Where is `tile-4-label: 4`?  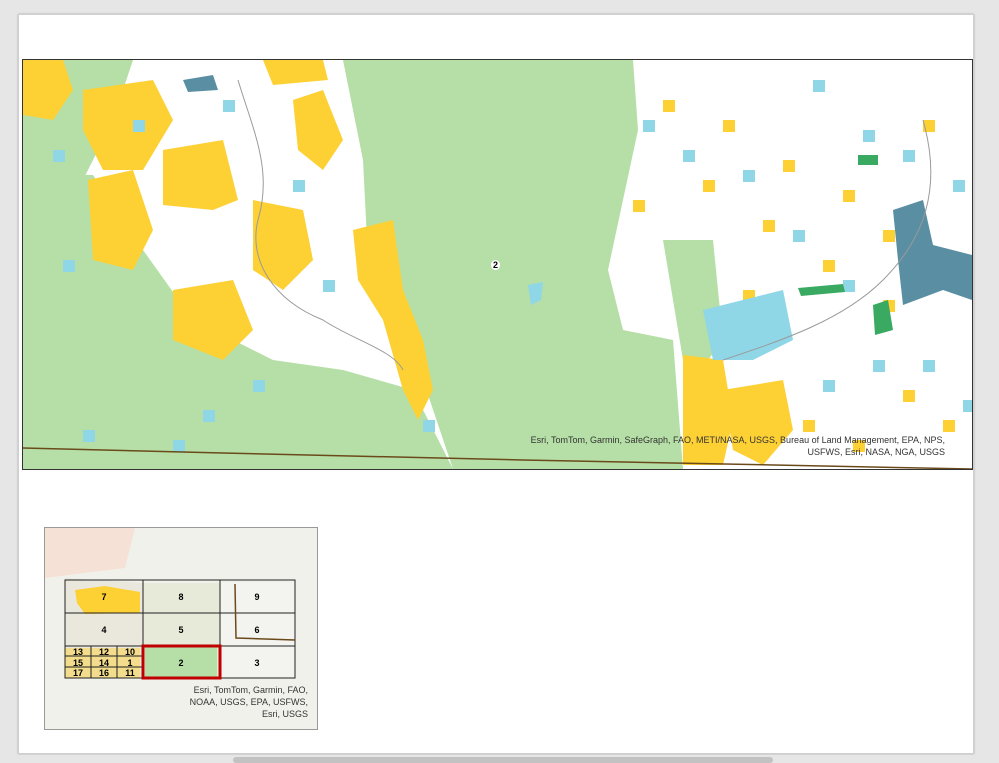 tile-4-label: 4 is located at coordinates (103, 630).